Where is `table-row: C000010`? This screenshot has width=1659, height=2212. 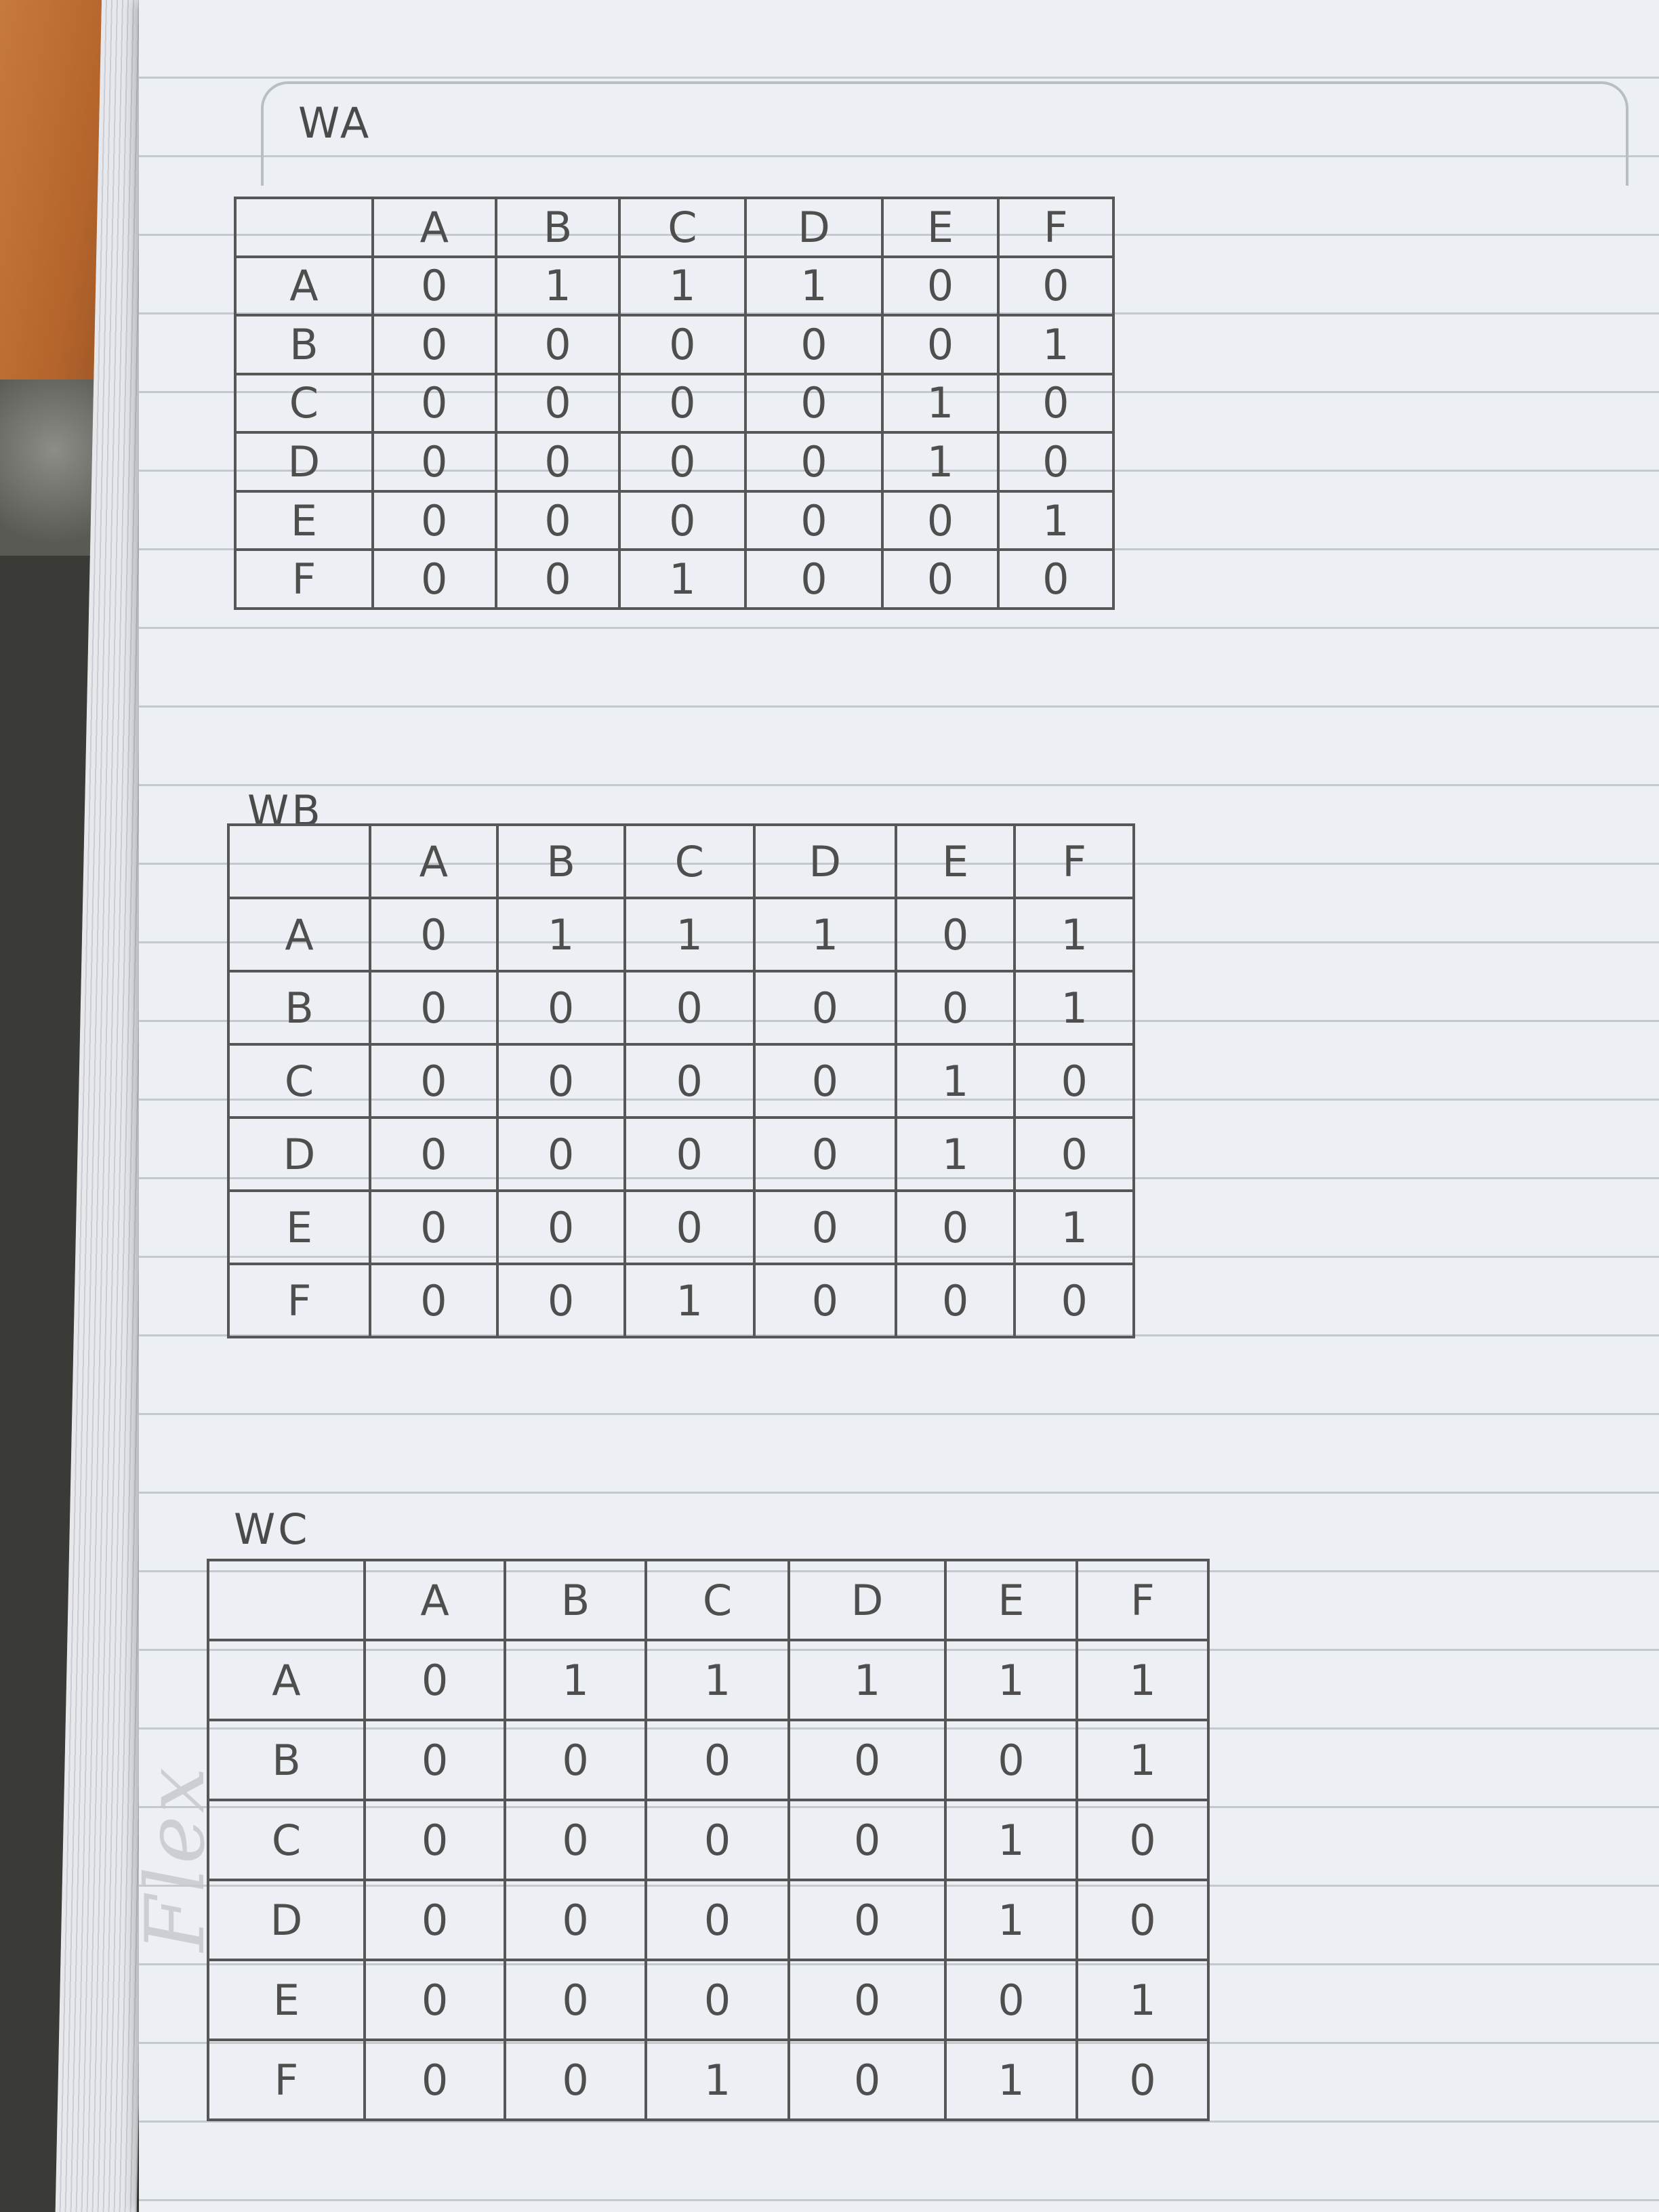
table-row: C000010 is located at coordinates (675, 403).